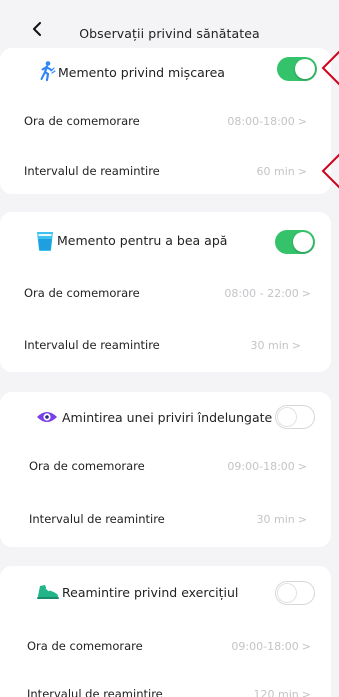 The width and height of the screenshot is (339, 697). Describe the element at coordinates (267, 293) in the screenshot. I see `row-value: 08:00 - 22:00 >` at that location.